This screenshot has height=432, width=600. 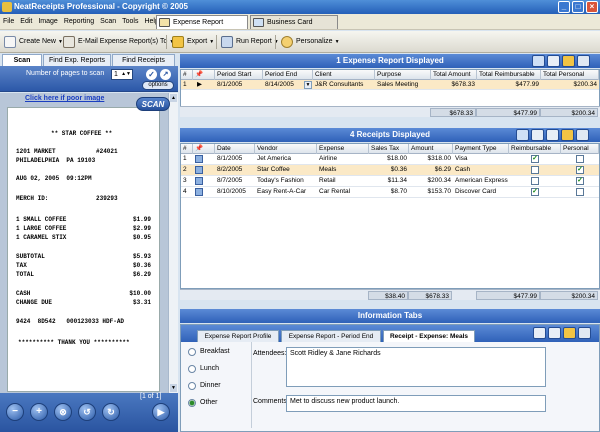 I want to click on col-header: Total Amount, so click(x=454, y=75).